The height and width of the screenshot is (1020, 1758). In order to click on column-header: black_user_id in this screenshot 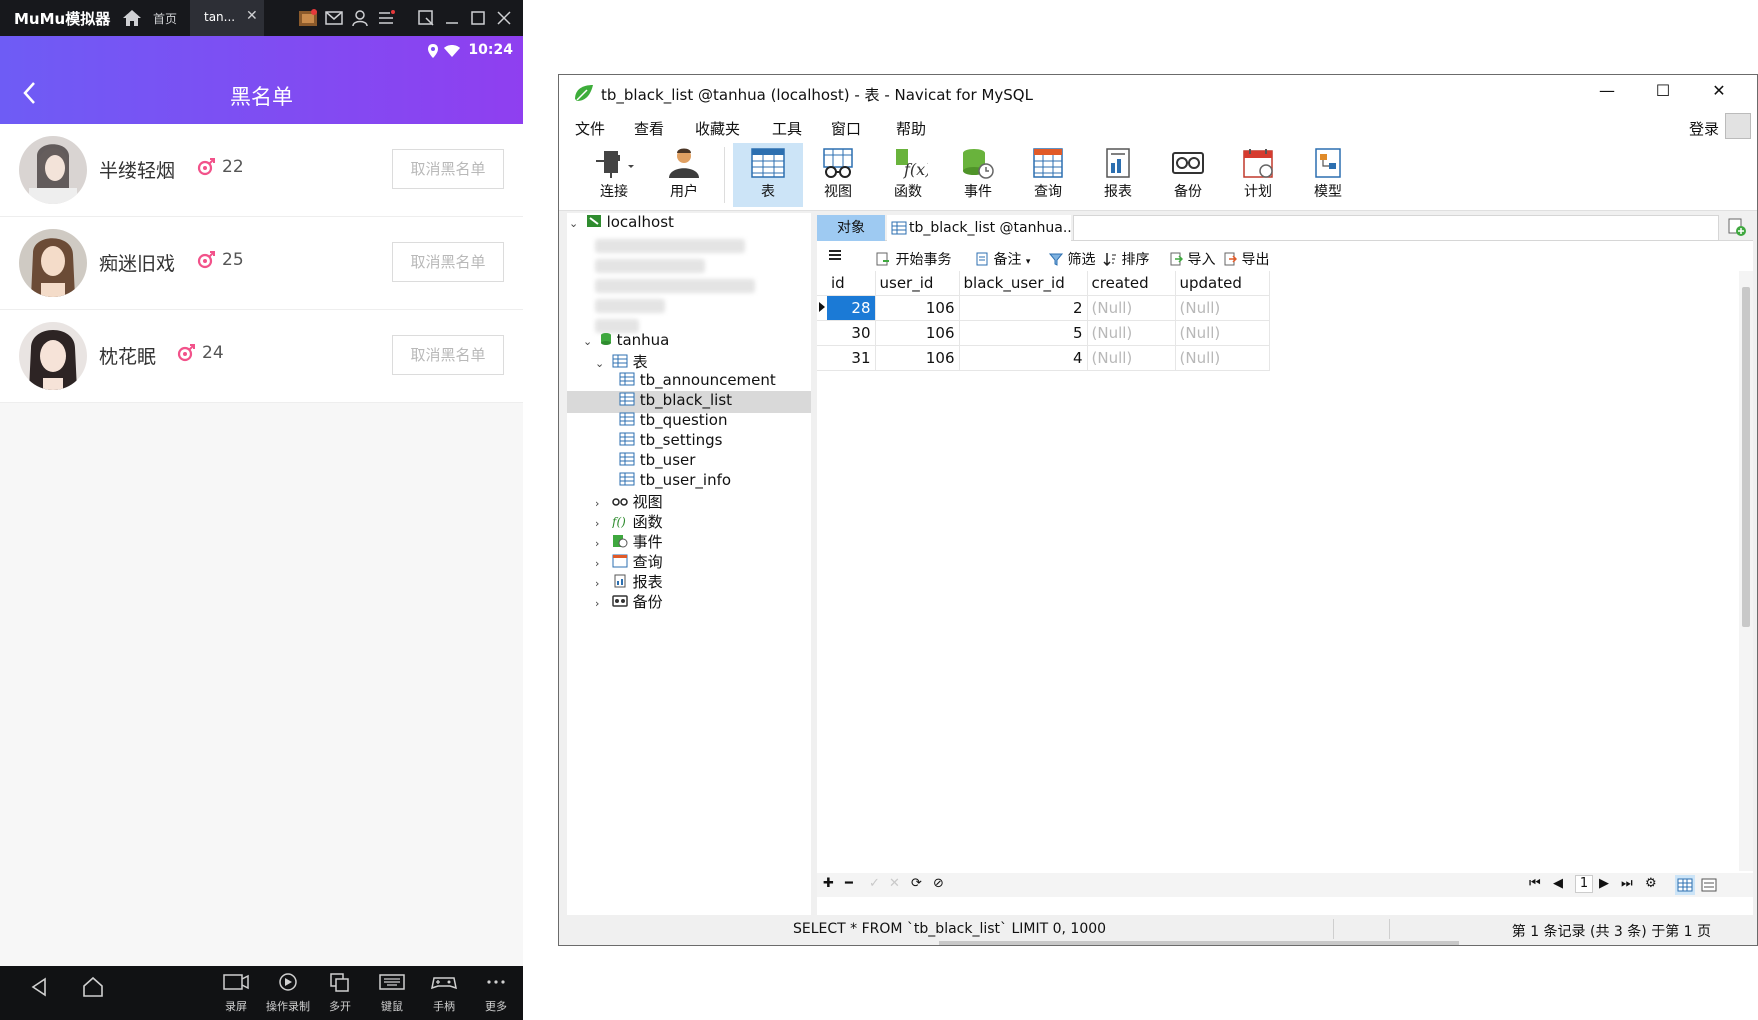, I will do `click(1023, 283)`.